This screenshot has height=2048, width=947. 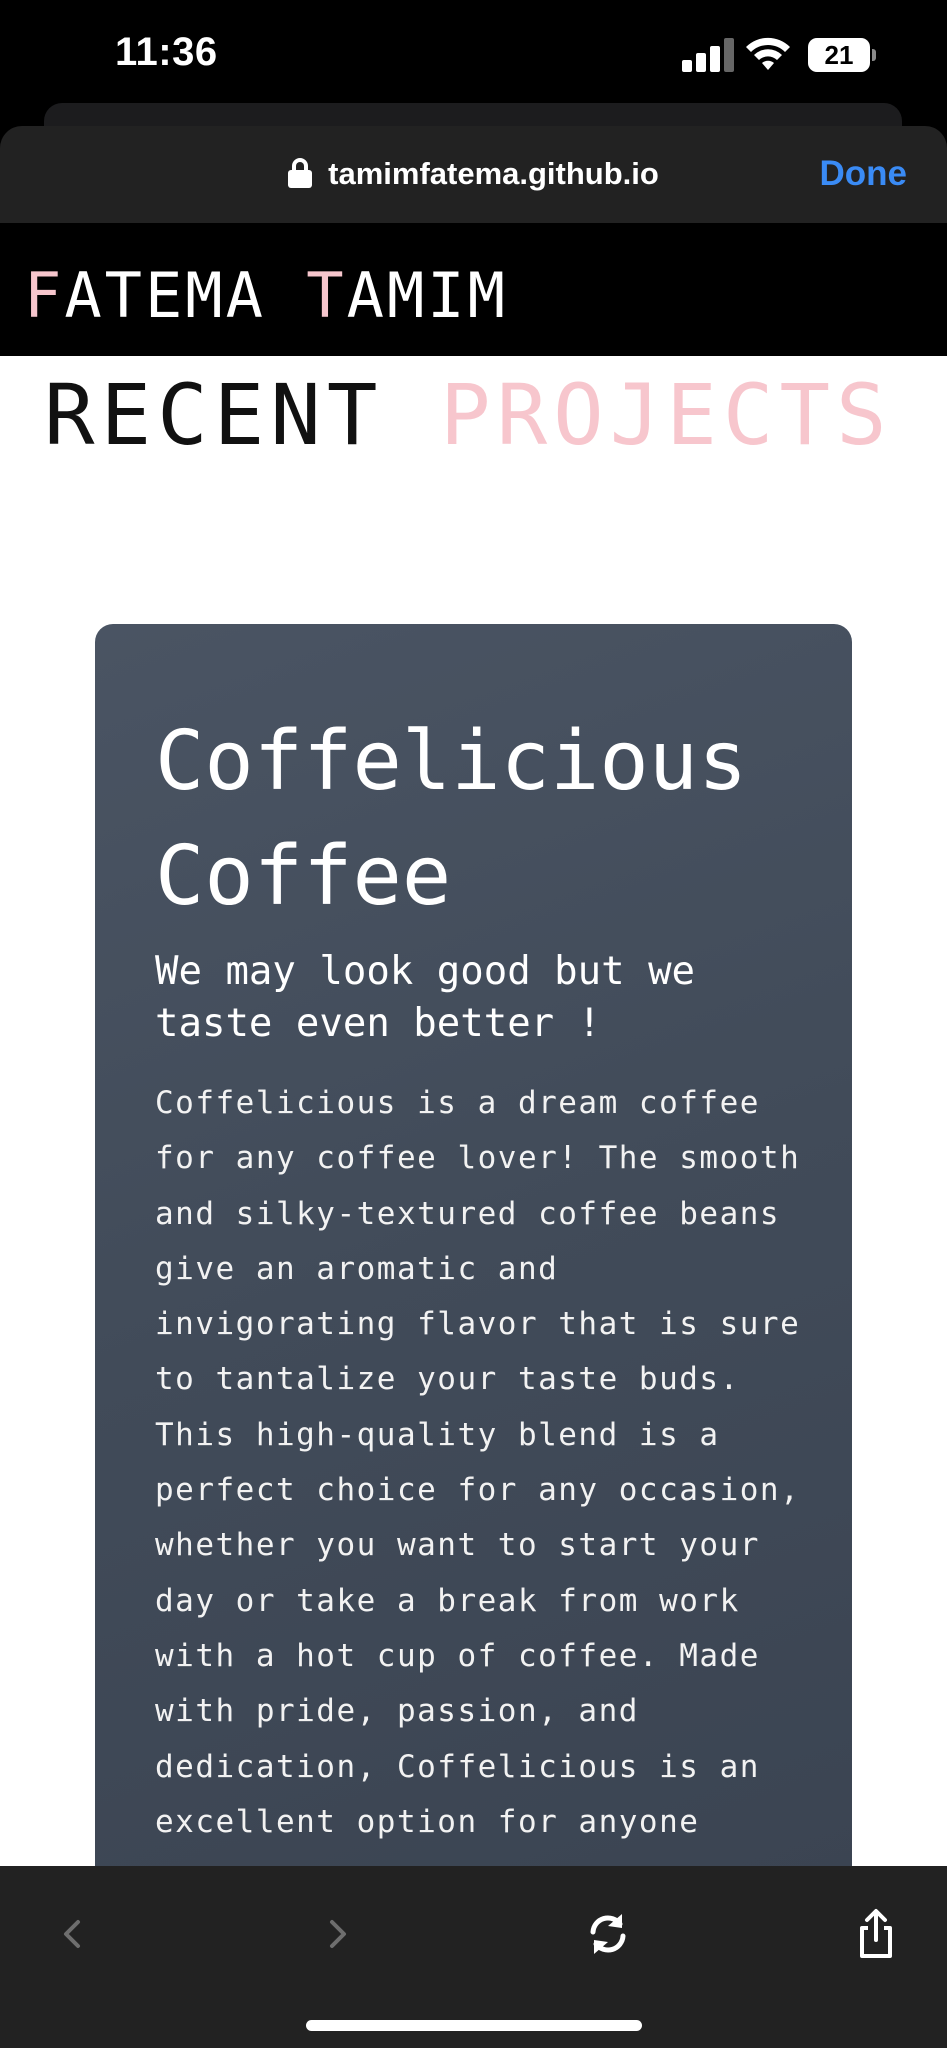 What do you see at coordinates (608, 1934) in the screenshot?
I see `reload-icon` at bounding box center [608, 1934].